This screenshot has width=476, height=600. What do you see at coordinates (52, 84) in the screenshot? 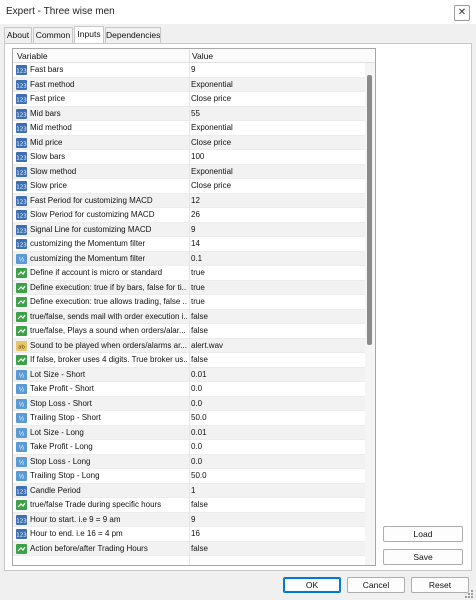
I see `variable-name: Fast method` at bounding box center [52, 84].